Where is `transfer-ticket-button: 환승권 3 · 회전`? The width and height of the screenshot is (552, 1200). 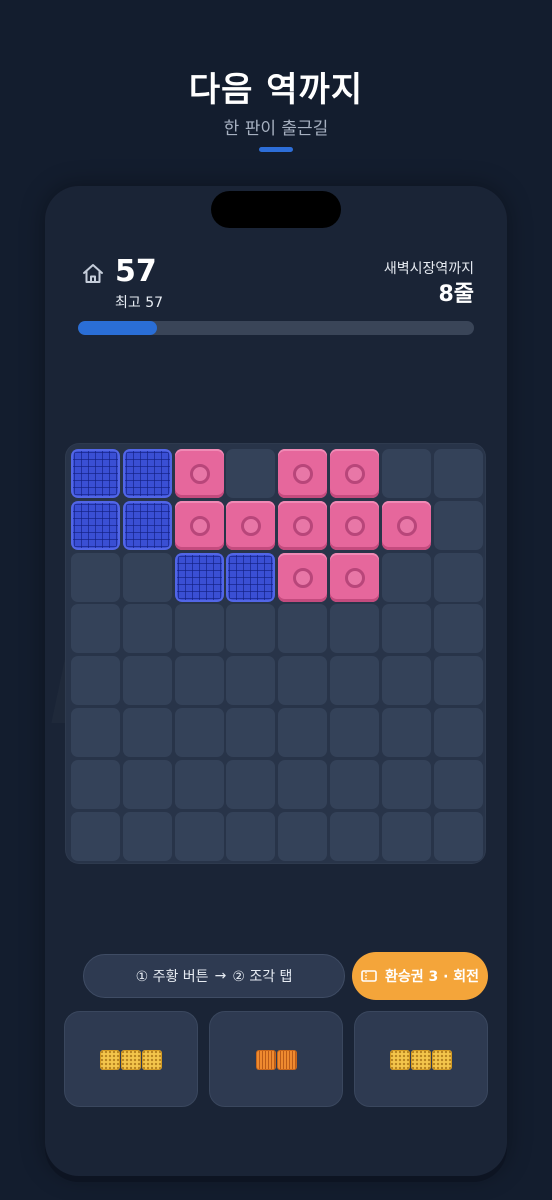
transfer-ticket-button: 환승권 3 · 회전 is located at coordinates (420, 976).